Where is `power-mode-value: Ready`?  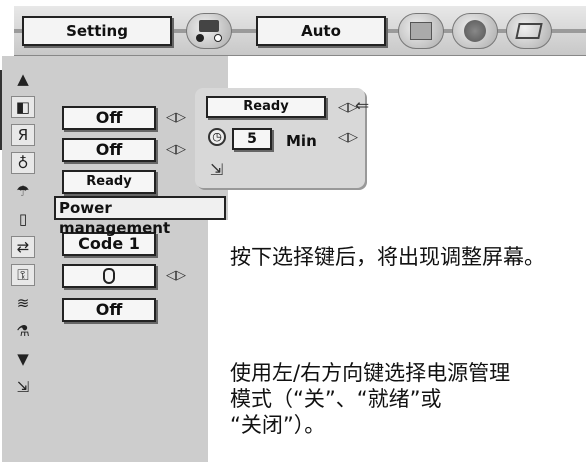
power-mode-value: Ready is located at coordinates (266, 107).